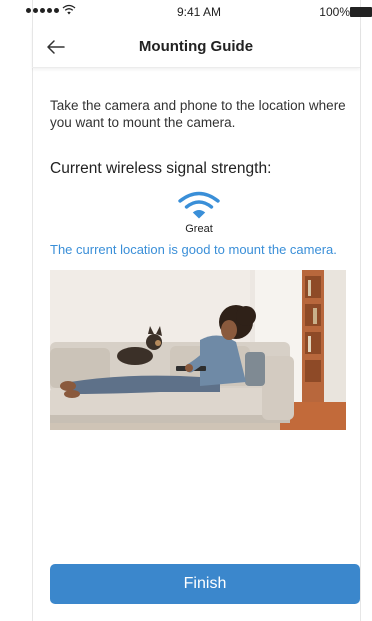  I want to click on wifi-signal-icon, so click(199, 205).